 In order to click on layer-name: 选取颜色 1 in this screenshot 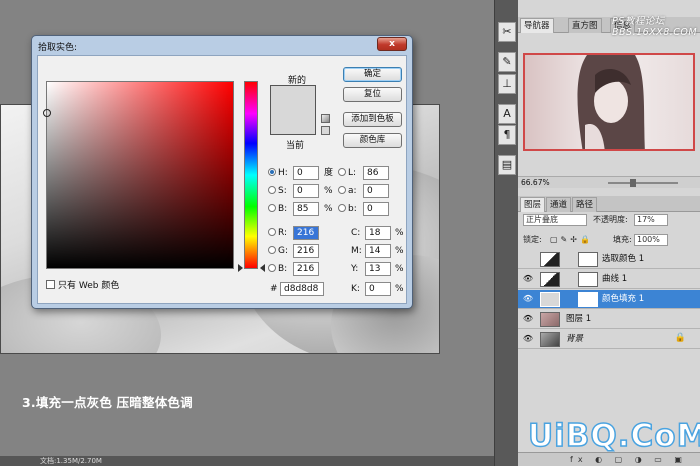, I will do `click(623, 259)`.